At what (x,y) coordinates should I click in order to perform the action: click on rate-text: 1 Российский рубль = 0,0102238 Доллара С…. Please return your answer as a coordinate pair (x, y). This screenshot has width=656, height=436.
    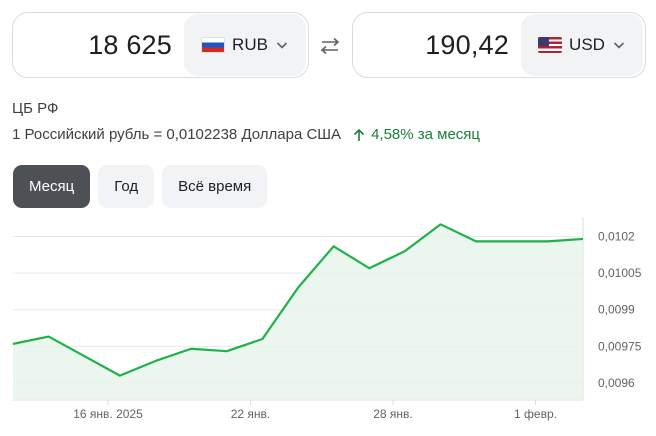
    Looking at the image, I should click on (177, 134).